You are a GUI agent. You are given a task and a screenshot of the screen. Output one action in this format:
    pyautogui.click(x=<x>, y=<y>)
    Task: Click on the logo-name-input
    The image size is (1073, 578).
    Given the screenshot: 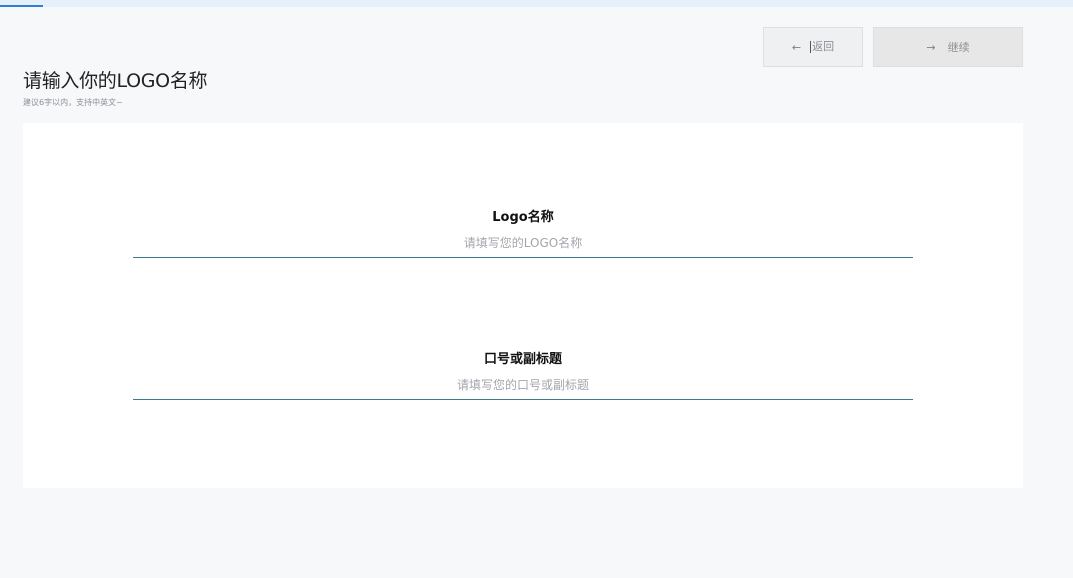 What is the action you would take?
    pyautogui.click(x=523, y=245)
    